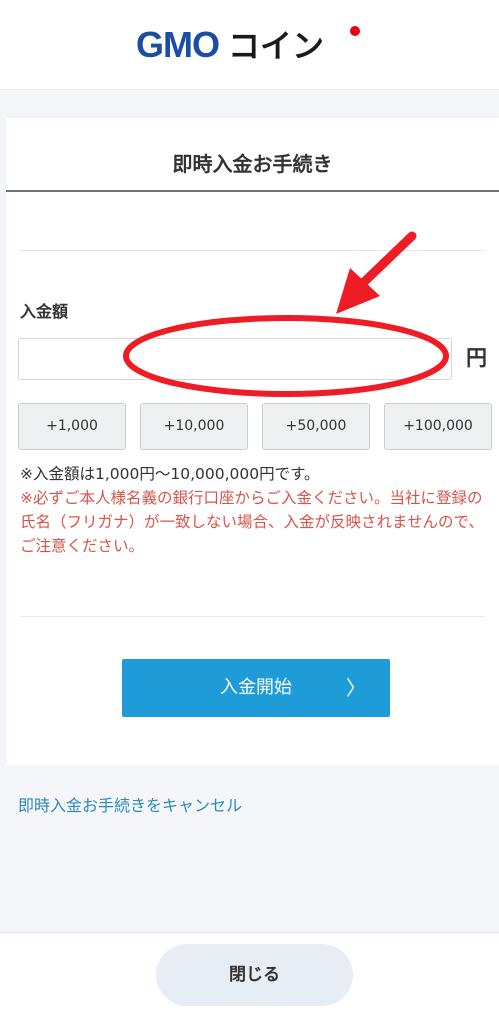 Image resolution: width=499 pixels, height=1024 pixels. What do you see at coordinates (252, 155) in the screenshot?
I see `card-title: 即時入金お手続き` at bounding box center [252, 155].